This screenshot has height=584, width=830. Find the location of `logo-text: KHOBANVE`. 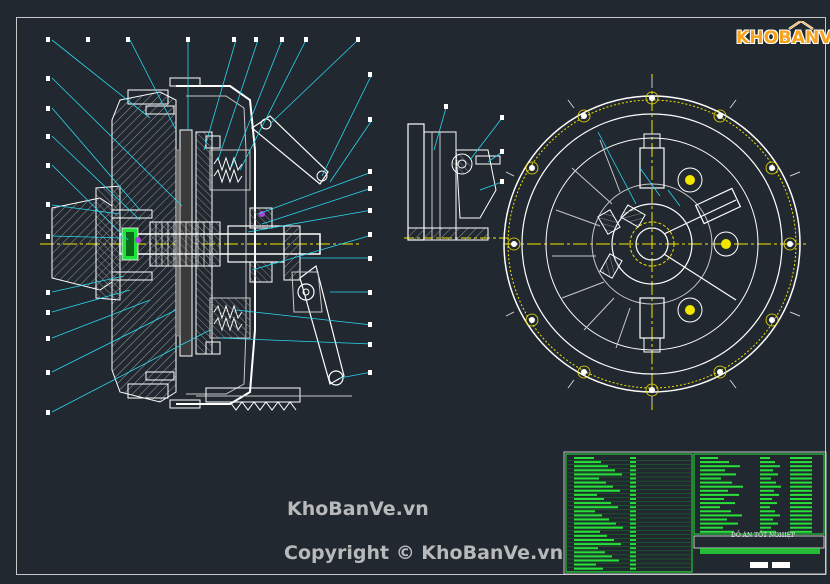

logo-text: KHOBANVE is located at coordinates (783, 38).